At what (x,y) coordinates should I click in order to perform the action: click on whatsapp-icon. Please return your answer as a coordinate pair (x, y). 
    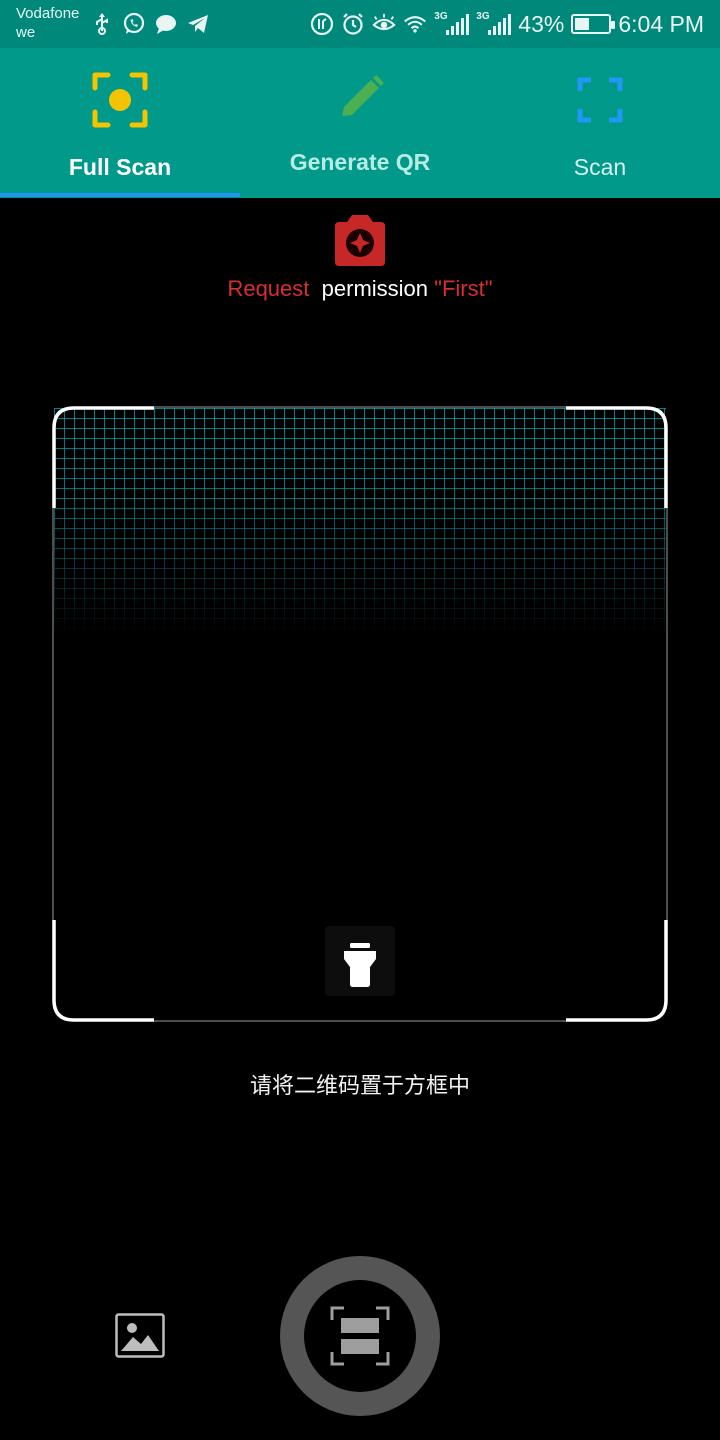
    Looking at the image, I should click on (134, 24).